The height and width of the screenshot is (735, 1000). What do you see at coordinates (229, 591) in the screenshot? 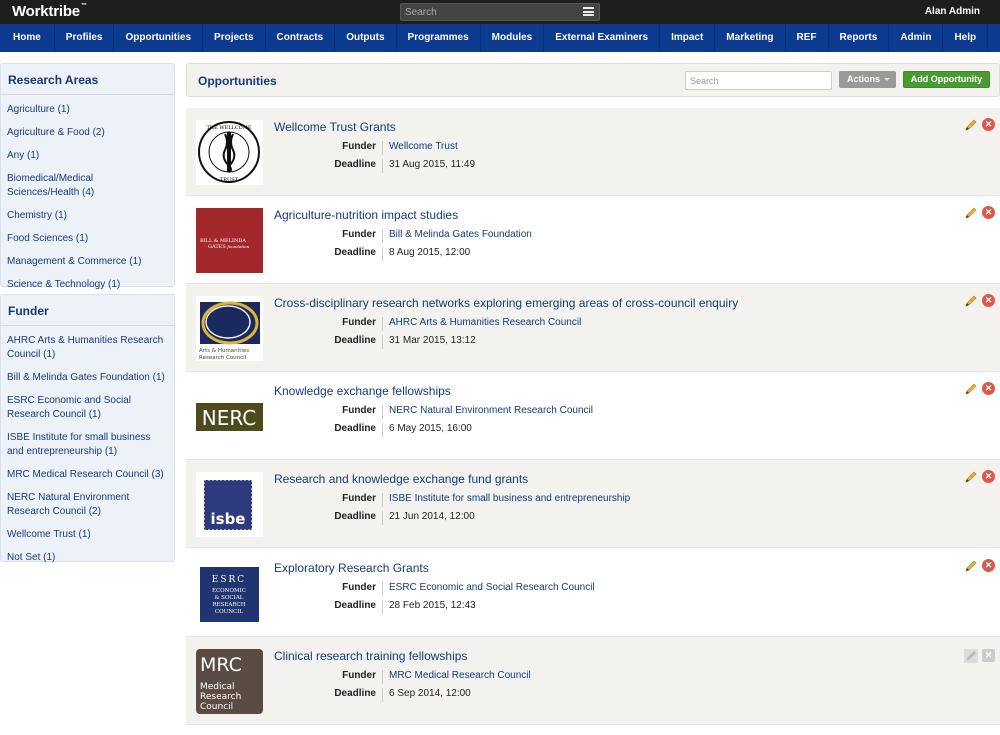
I see `svg-text: ECONOMIC` at bounding box center [229, 591].